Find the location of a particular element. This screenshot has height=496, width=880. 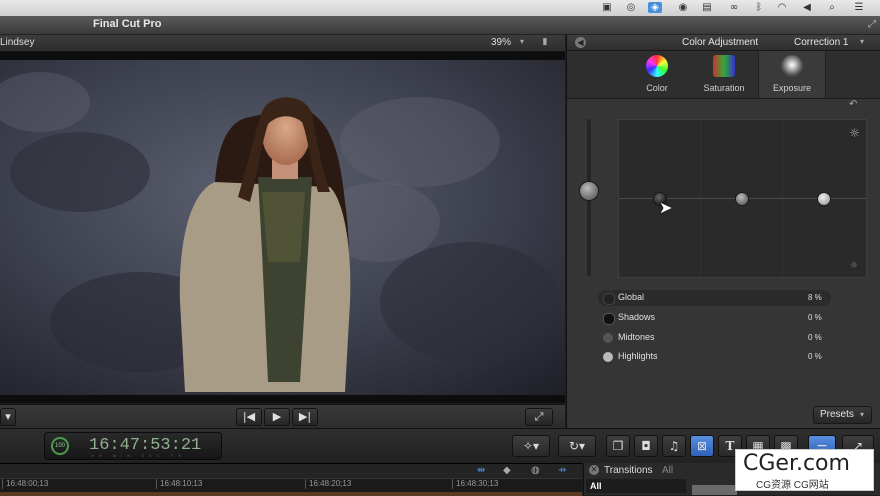

clip-name: Lindsey is located at coordinates (17, 42).